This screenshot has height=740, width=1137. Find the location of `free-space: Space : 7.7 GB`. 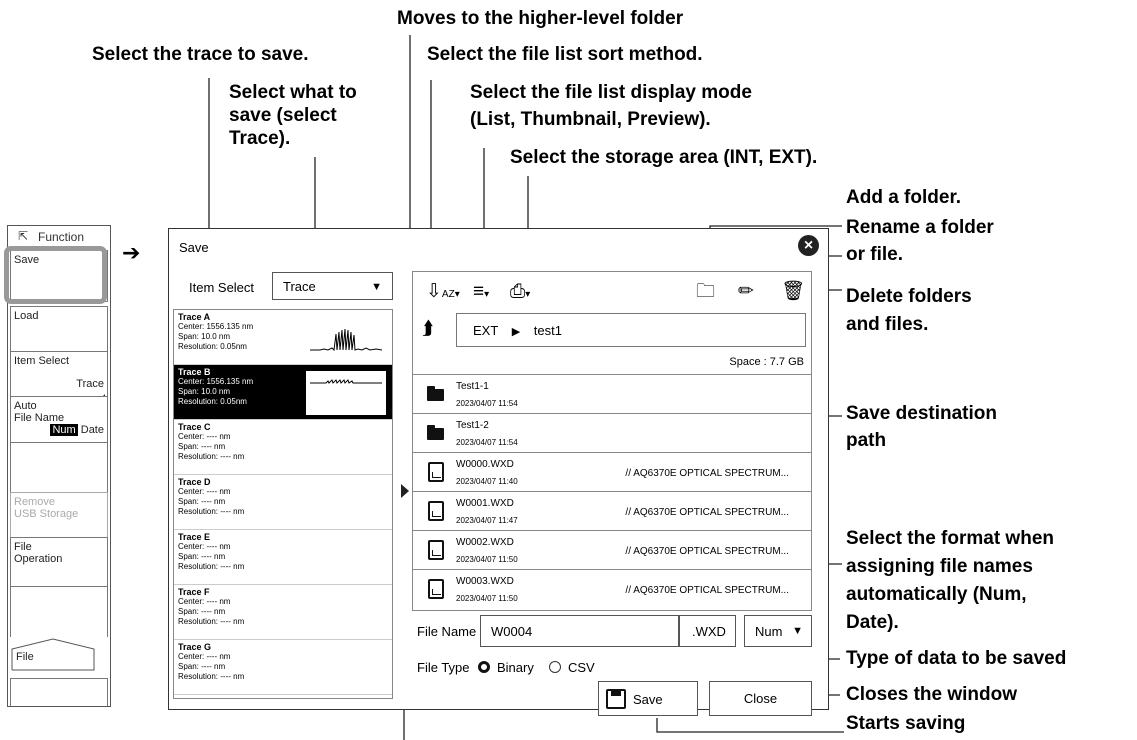

free-space: Space : 7.7 GB is located at coordinates (766, 362).